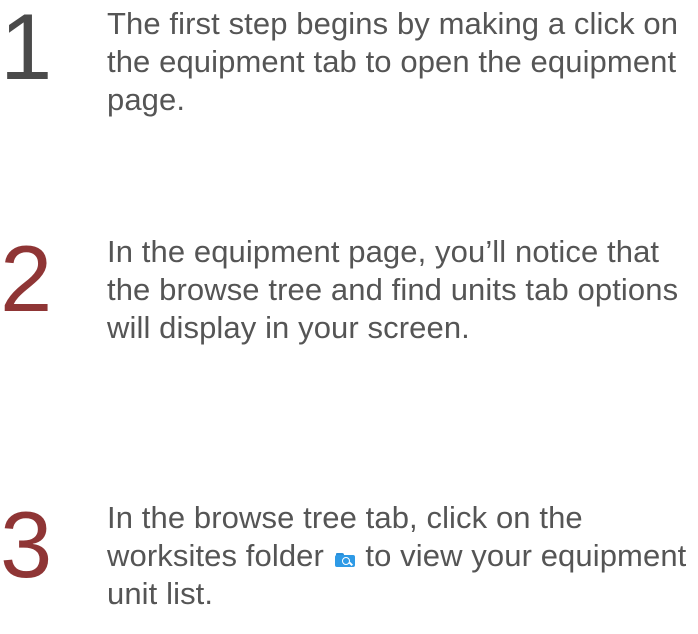 This screenshot has width=698, height=634. I want to click on step-number: 3, so click(26, 544).